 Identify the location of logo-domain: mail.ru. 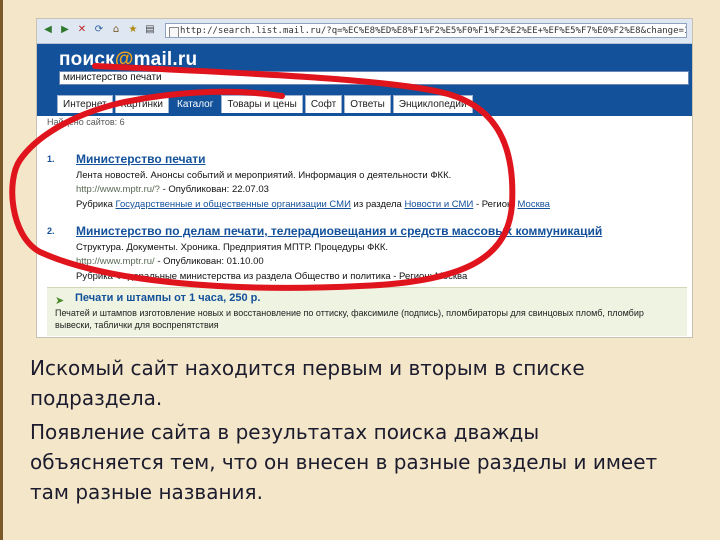
(165, 59).